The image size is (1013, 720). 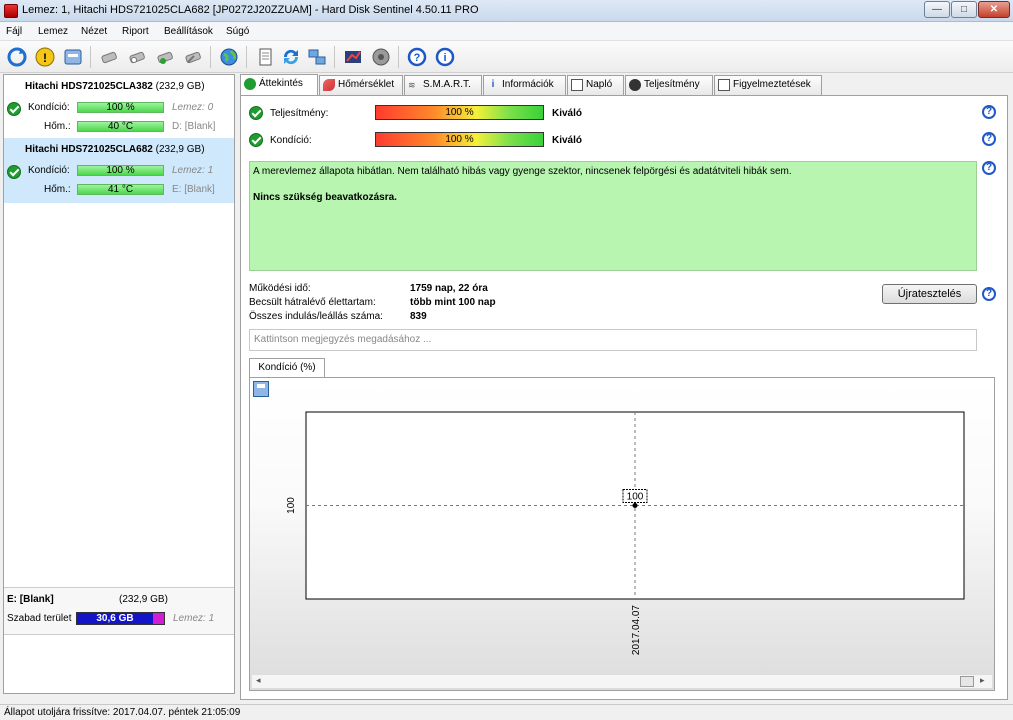 I want to click on globe-icon, so click(x=229, y=57).